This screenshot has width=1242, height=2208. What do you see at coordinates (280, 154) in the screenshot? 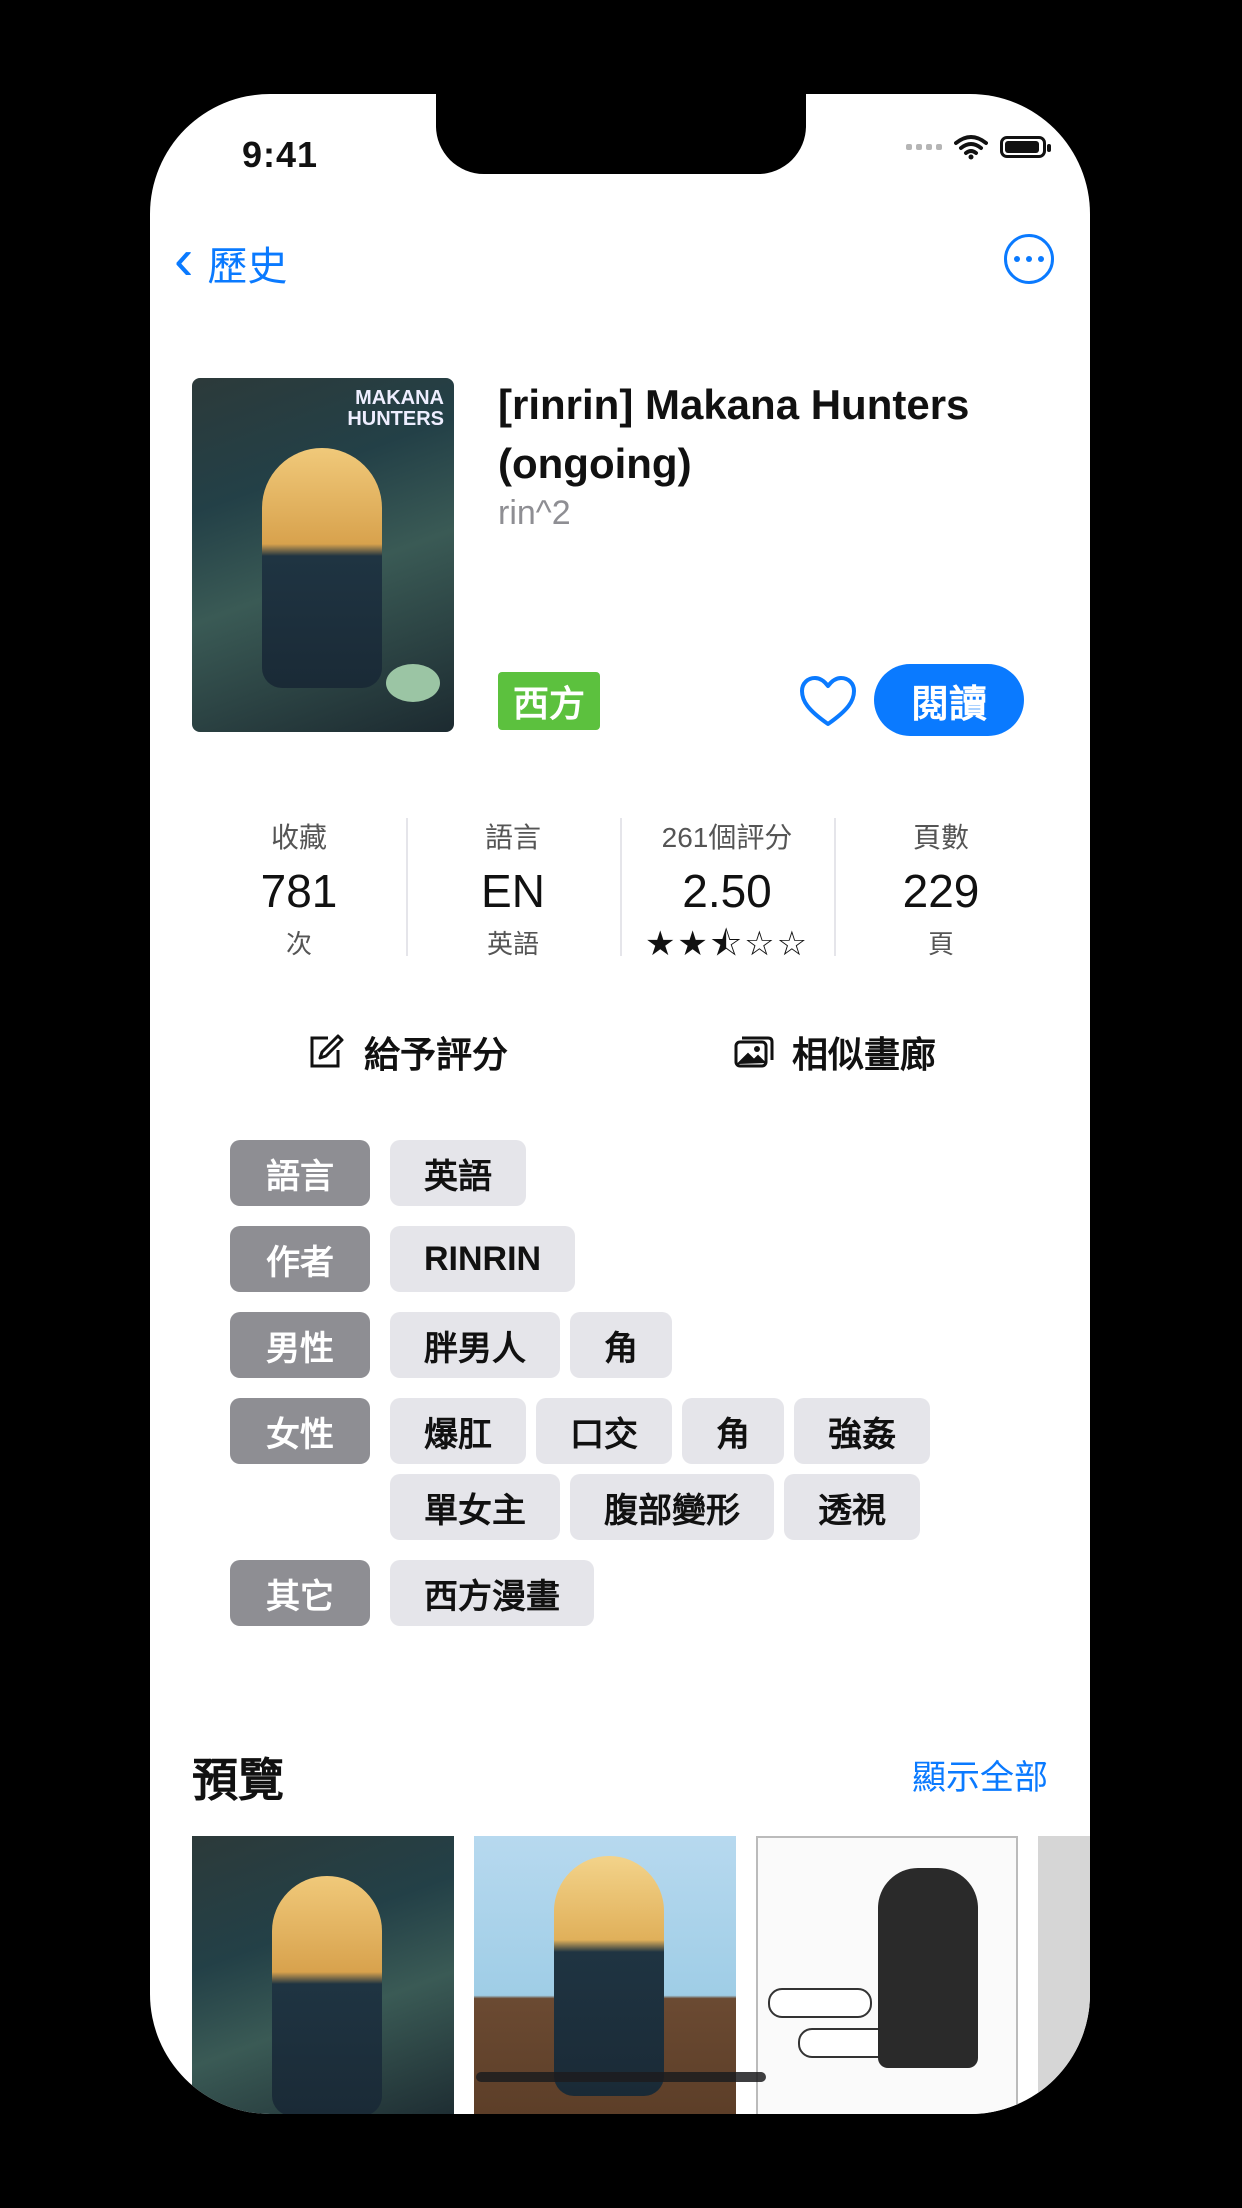
I see `status-time: 9:41` at bounding box center [280, 154].